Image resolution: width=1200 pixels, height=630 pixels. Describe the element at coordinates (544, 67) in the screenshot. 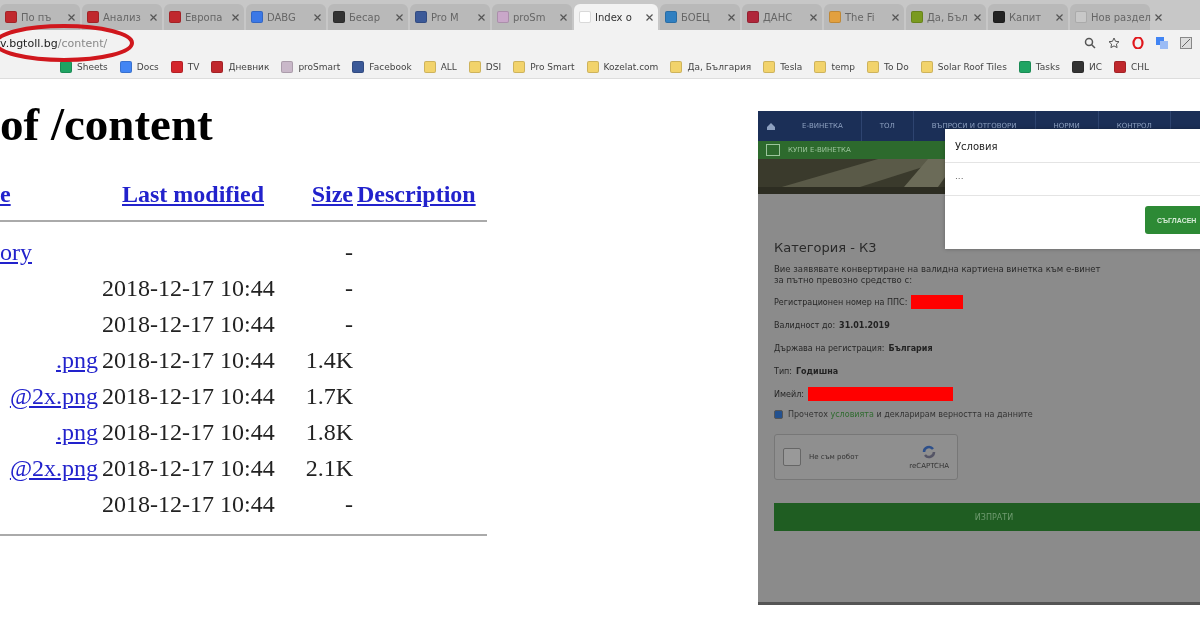

I see `bookmark: Pro Smart` at that location.